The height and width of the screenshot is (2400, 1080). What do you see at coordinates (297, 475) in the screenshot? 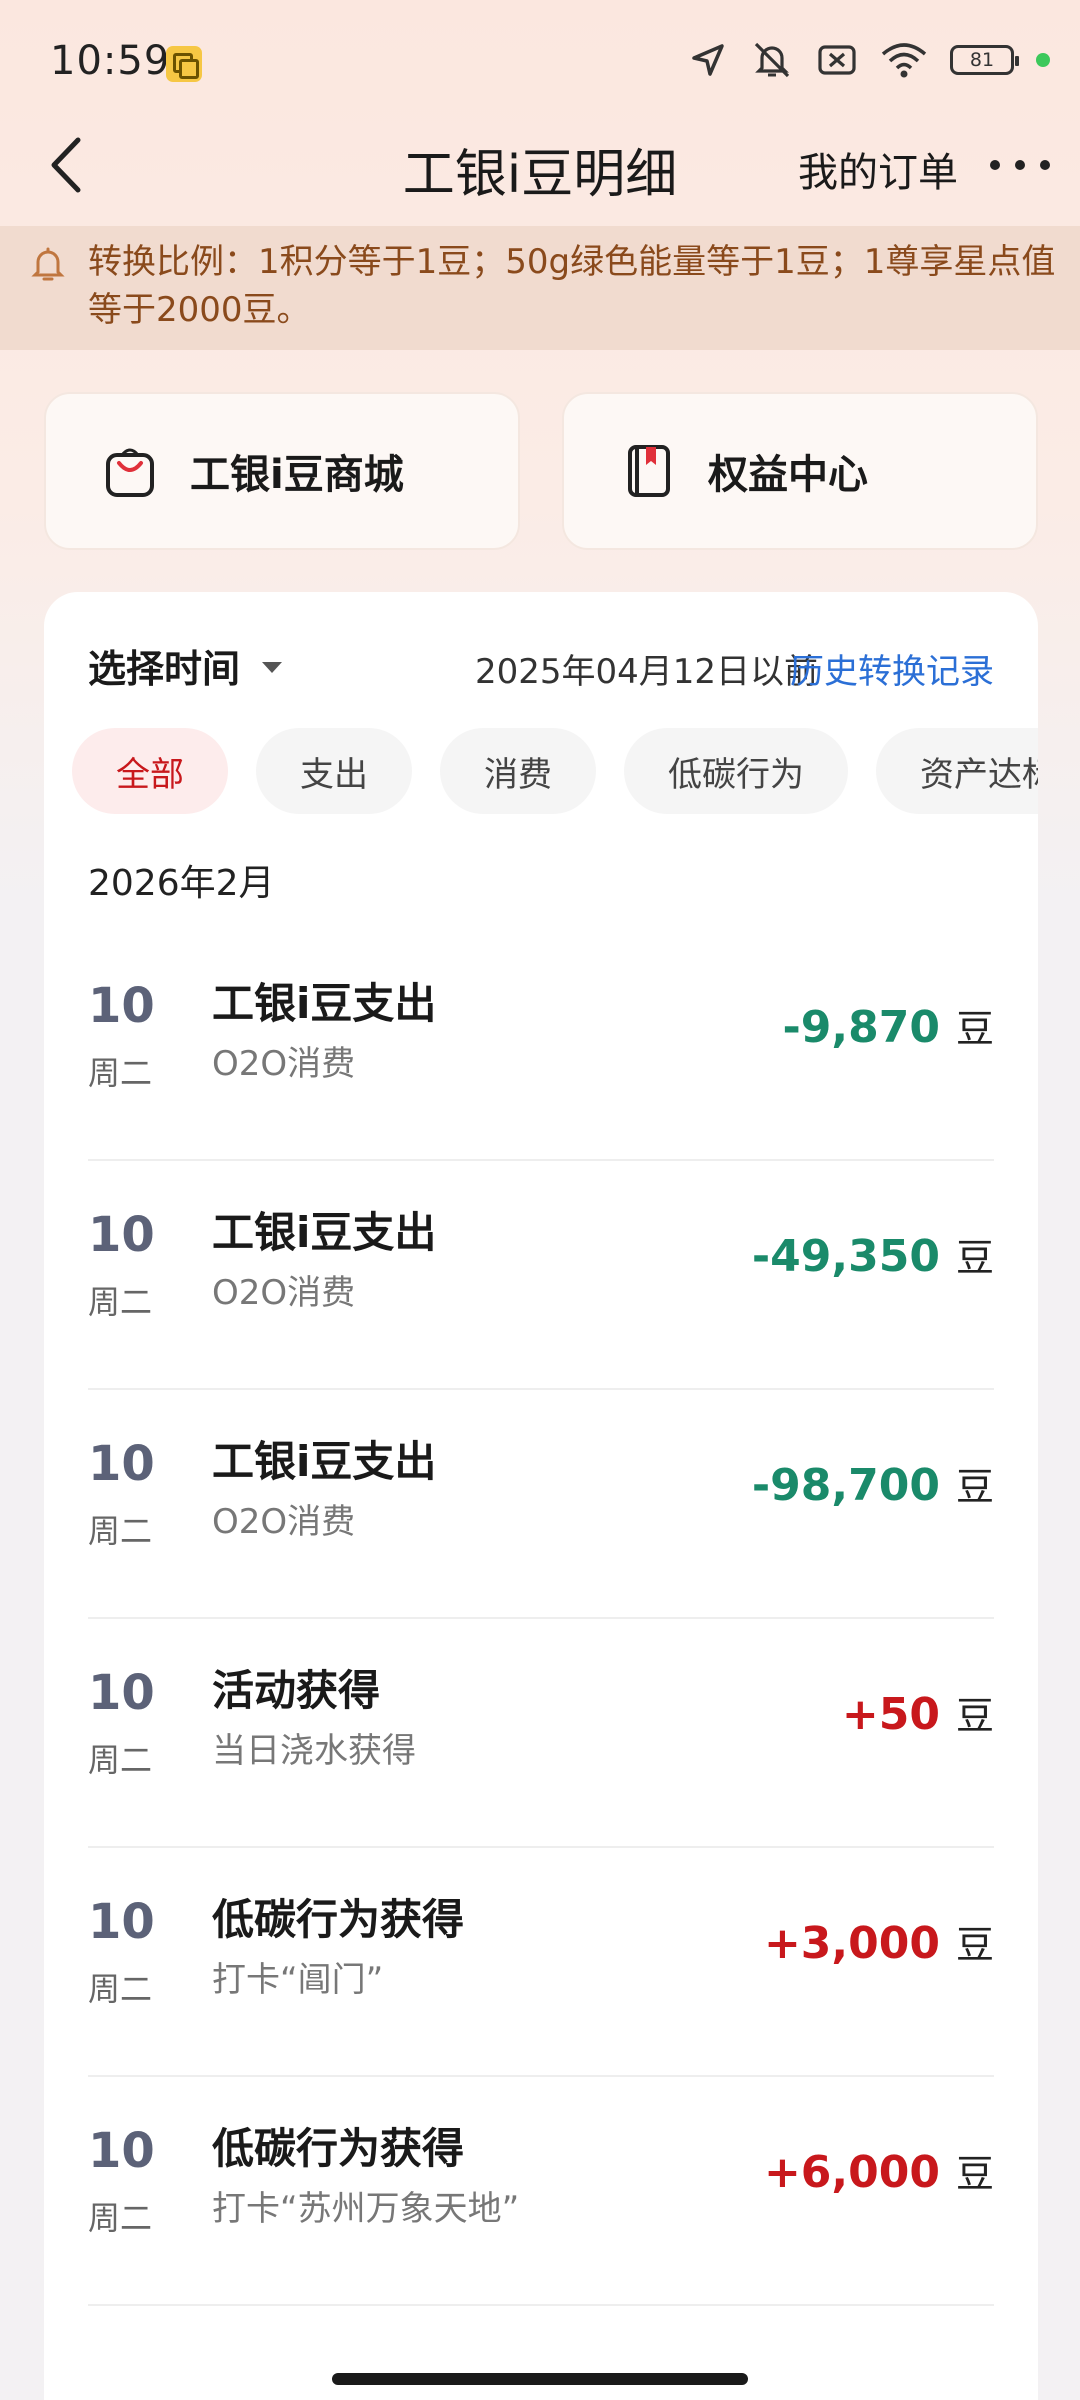
I see `shortcut-label: 工银i豆商城` at bounding box center [297, 475].